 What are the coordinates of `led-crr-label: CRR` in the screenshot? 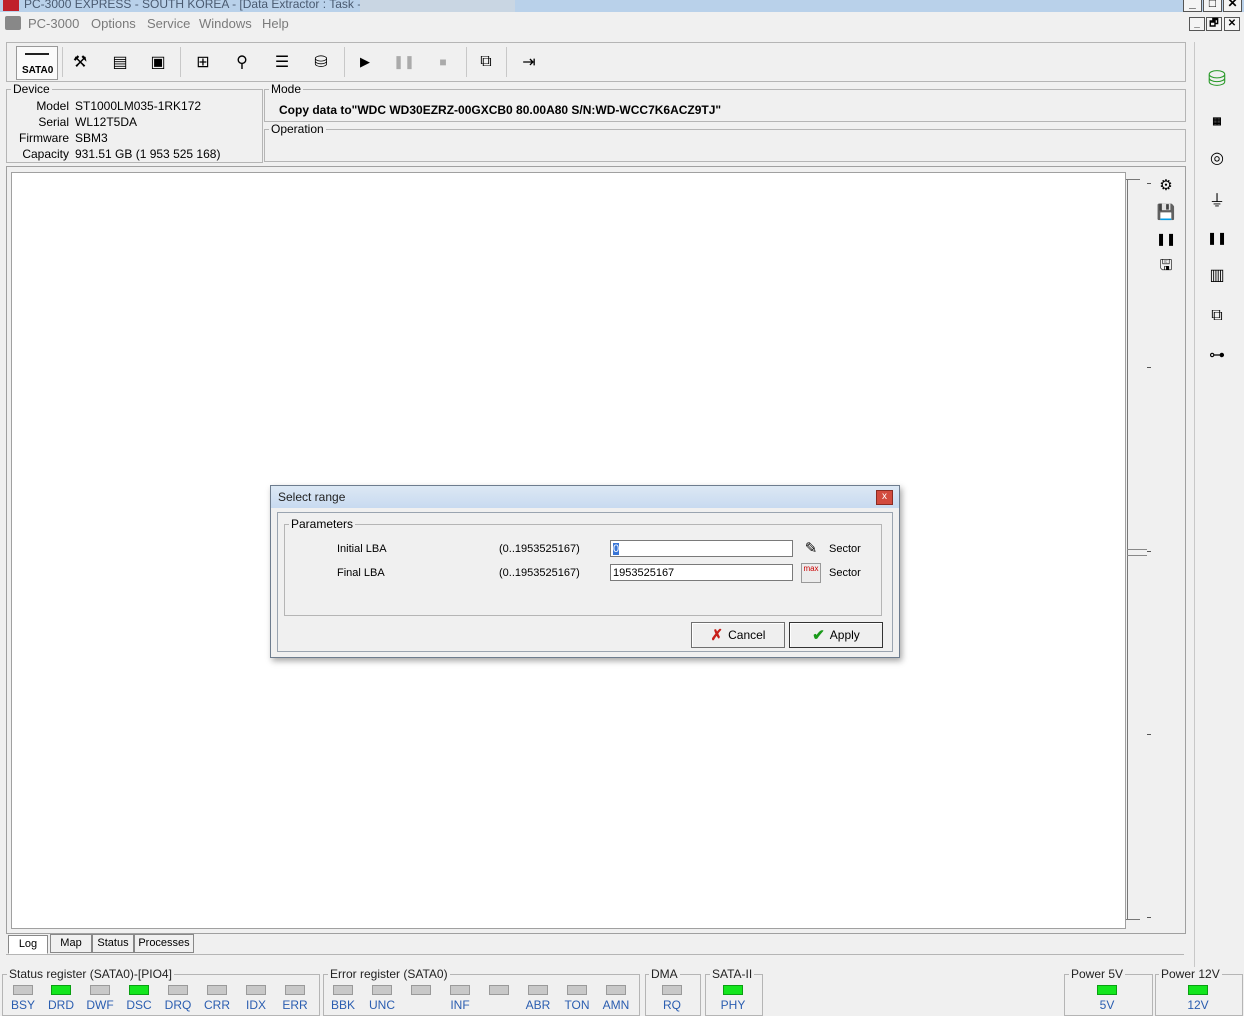 It's located at (217, 1005).